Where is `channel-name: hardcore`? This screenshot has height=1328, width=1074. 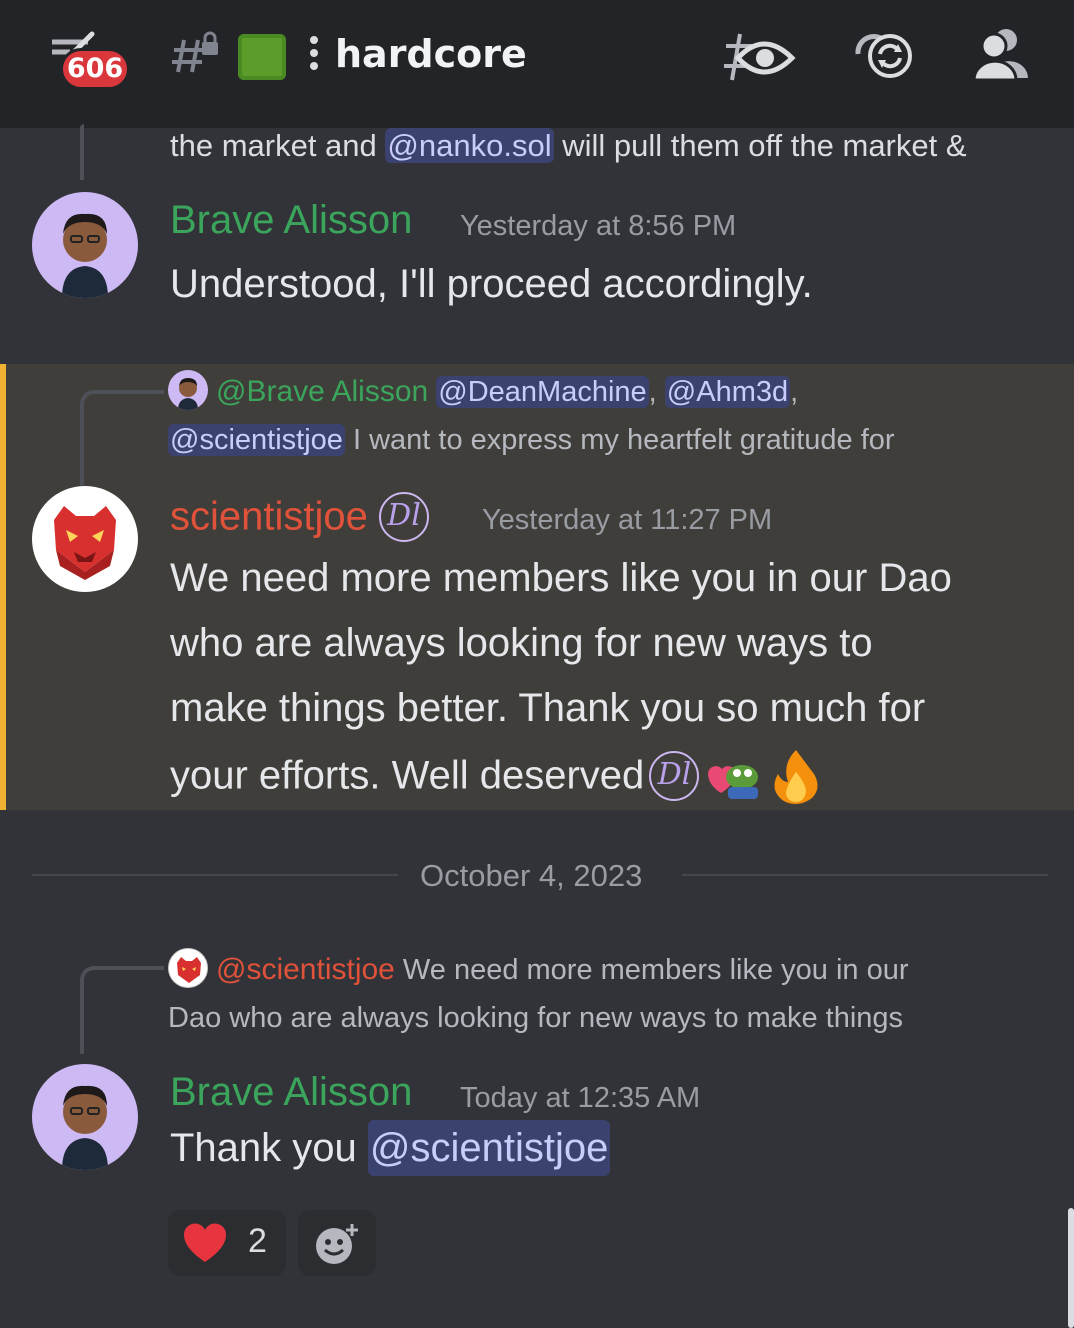 channel-name: hardcore is located at coordinates (431, 54).